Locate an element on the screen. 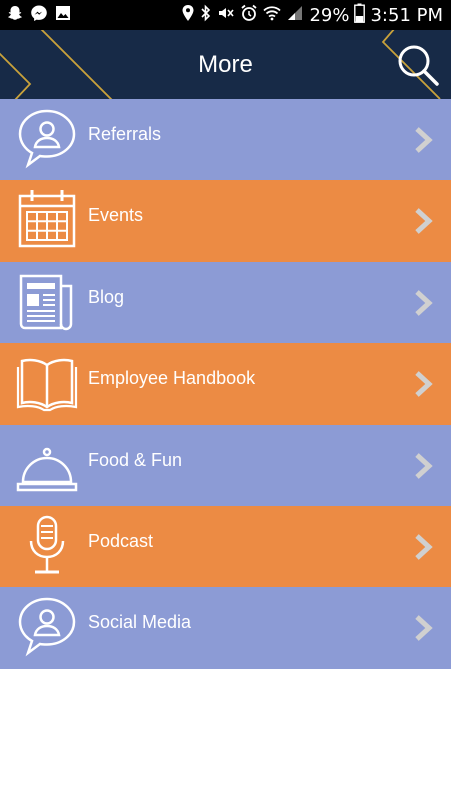 This screenshot has height=800, width=451. battery-percent: 29% is located at coordinates (329, 15).